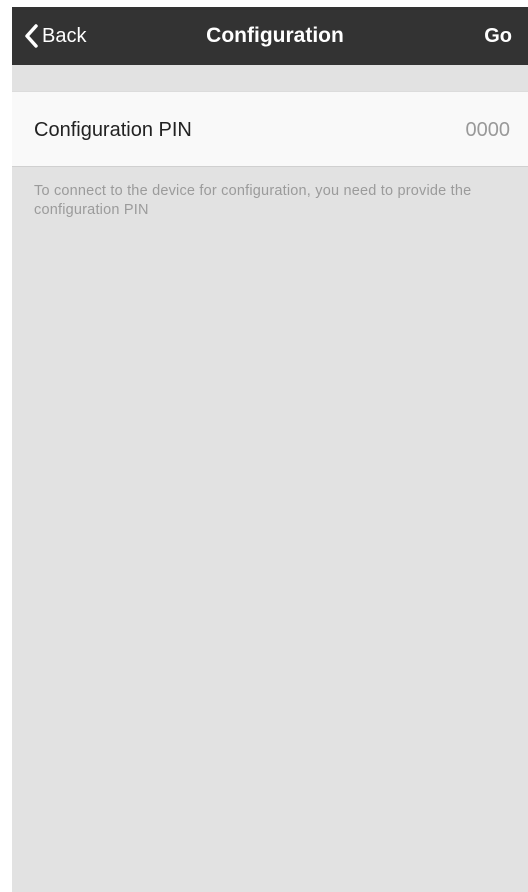 The height and width of the screenshot is (892, 528). I want to click on go-button: Go, so click(498, 36).